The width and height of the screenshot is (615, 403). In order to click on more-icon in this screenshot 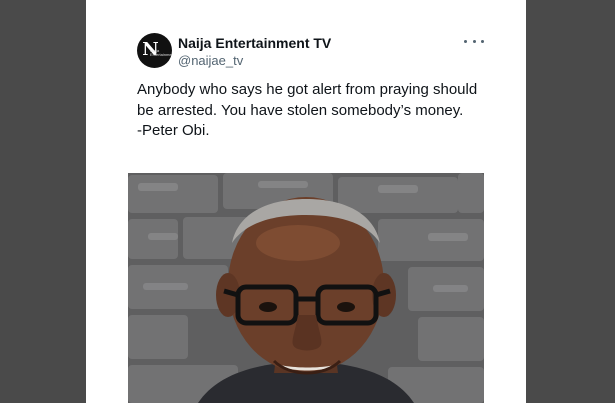, I will do `click(474, 41)`.